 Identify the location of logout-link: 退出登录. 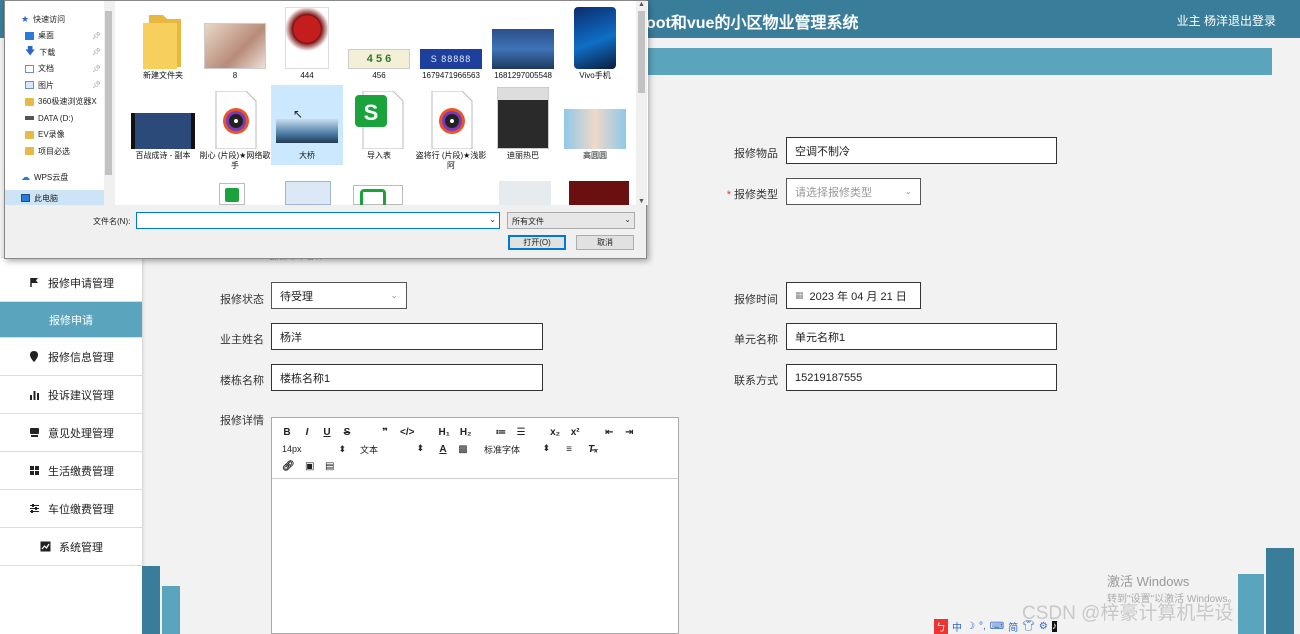
(1252, 20).